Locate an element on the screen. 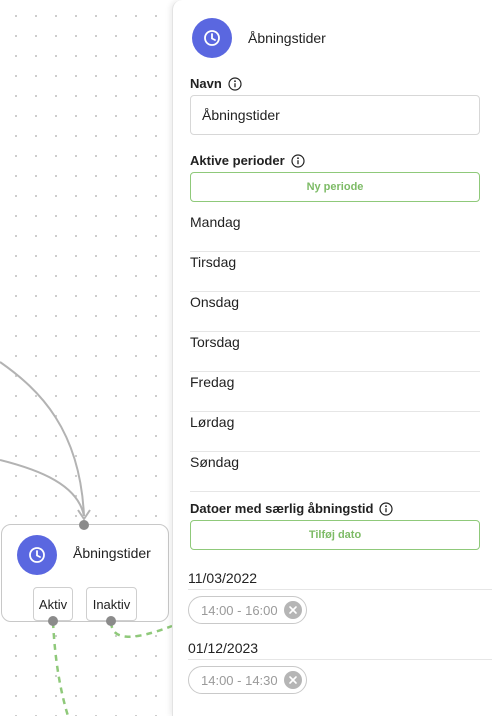 The height and width of the screenshot is (716, 492). special-dates-label: Datoer med særlig åbningstid is located at coordinates (292, 508).